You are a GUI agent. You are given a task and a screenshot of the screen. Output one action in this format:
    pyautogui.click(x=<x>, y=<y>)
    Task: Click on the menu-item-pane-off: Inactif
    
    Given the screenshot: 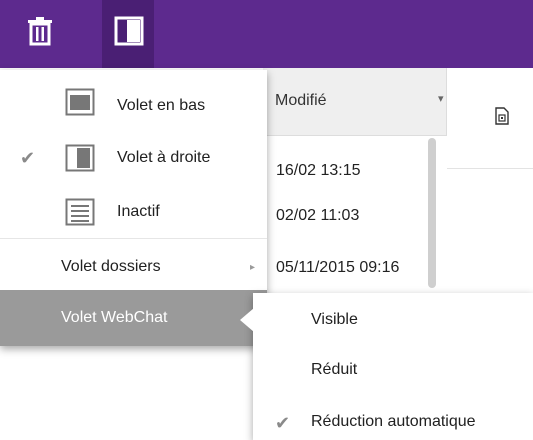 What is the action you would take?
    pyautogui.click(x=133, y=210)
    